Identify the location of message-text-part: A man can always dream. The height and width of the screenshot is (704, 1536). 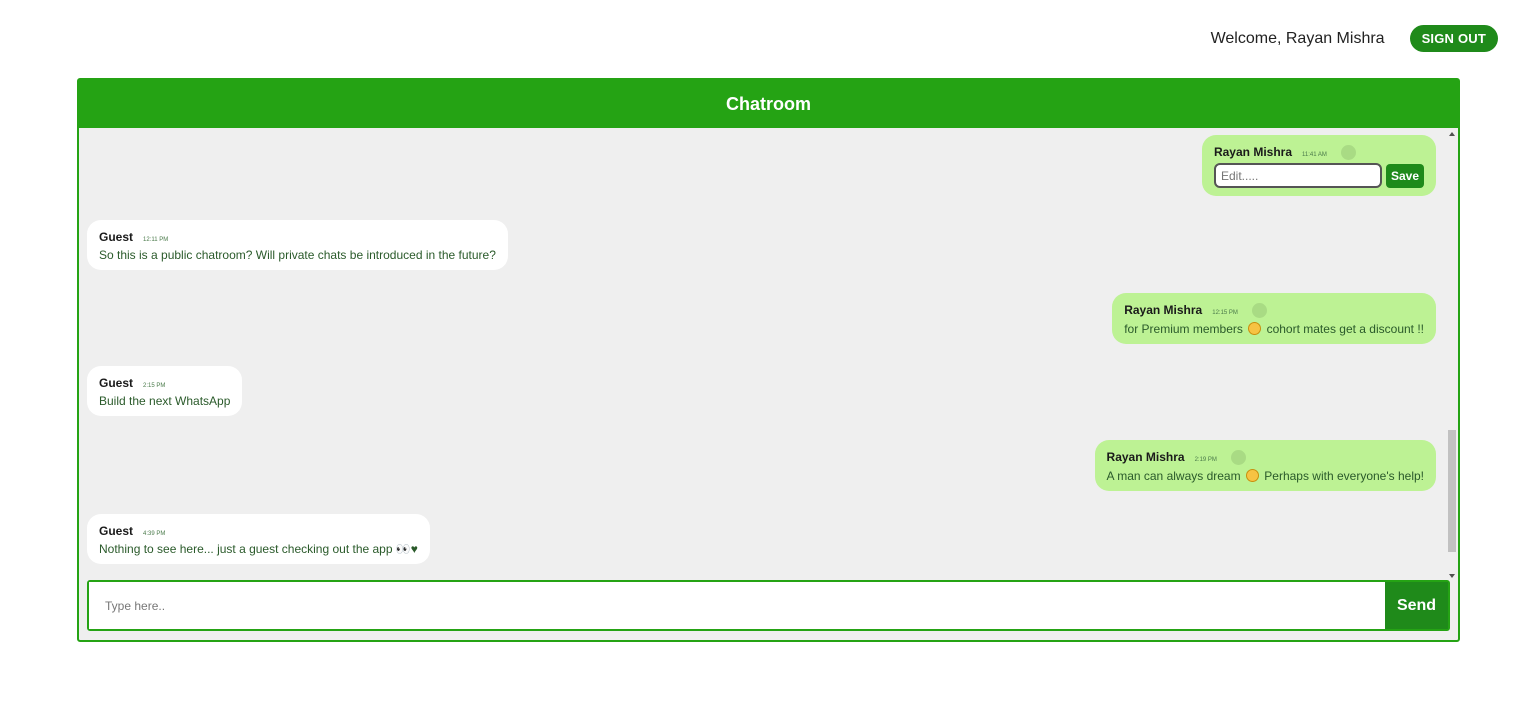
(1173, 476).